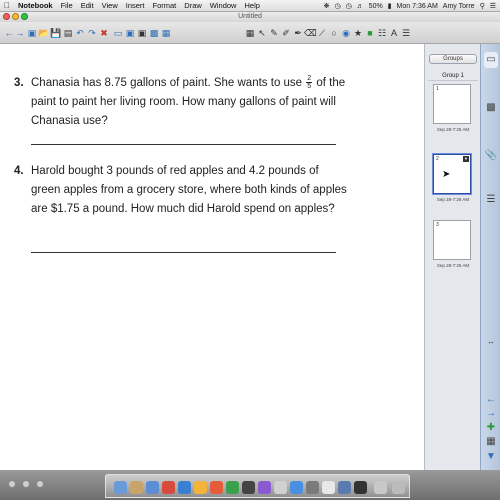 The height and width of the screenshot is (500, 500). Describe the element at coordinates (166, 33) in the screenshot. I see `screen-capture-icon: ▦` at that location.